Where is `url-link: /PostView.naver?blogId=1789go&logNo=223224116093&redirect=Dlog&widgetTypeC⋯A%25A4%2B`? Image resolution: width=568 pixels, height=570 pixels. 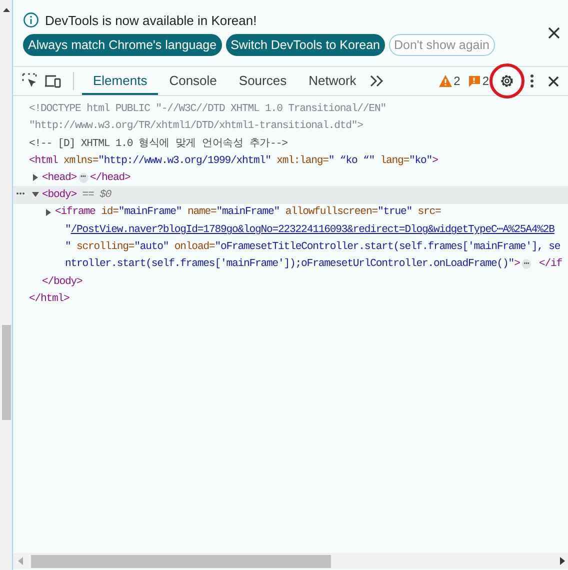 url-link: /PostView.naver?blogId=1789go&logNo=223224116093&redirect=Dlog&widgetTypeC⋯A%25A4%2B is located at coordinates (312, 230).